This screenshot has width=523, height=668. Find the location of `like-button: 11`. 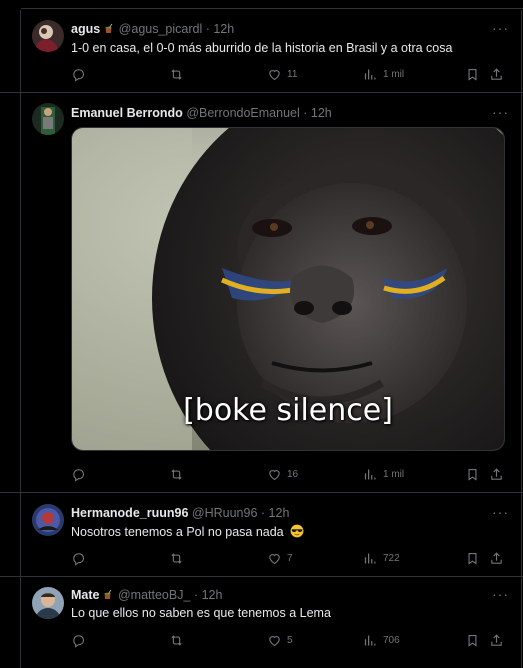

like-button: 11 is located at coordinates (282, 74).